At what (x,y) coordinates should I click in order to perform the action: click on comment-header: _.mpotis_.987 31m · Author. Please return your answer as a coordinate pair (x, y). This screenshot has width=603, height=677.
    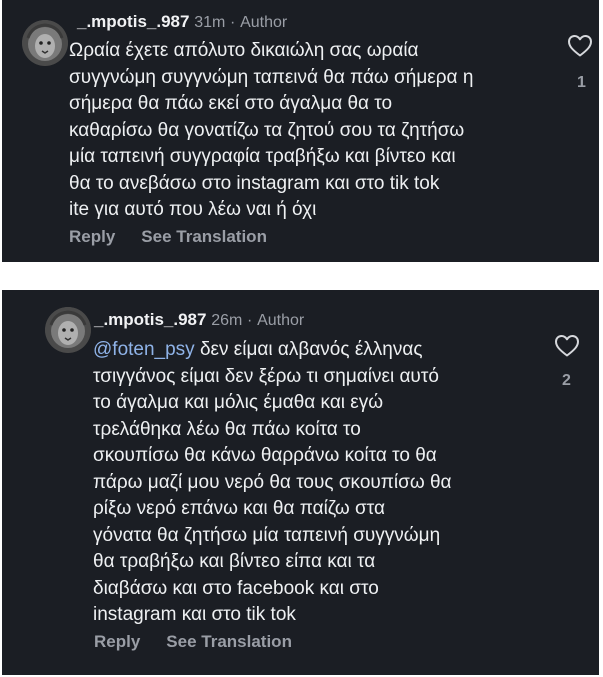
    Looking at the image, I should click on (182, 22).